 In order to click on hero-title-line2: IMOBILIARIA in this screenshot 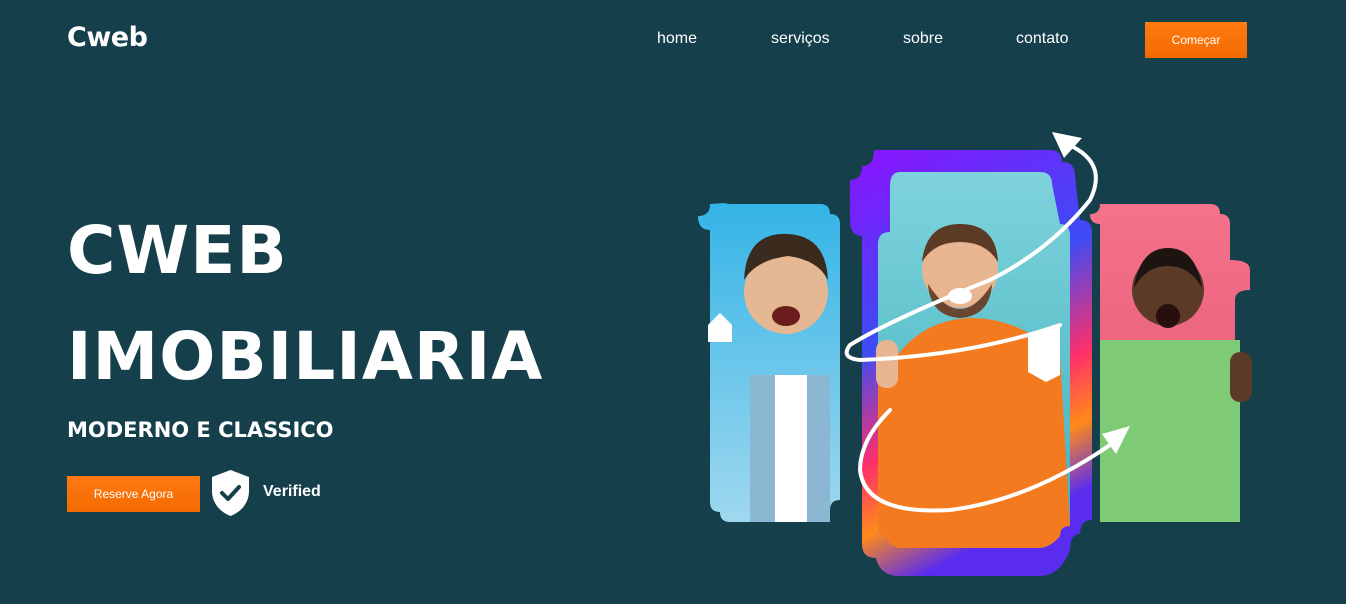, I will do `click(305, 356)`.